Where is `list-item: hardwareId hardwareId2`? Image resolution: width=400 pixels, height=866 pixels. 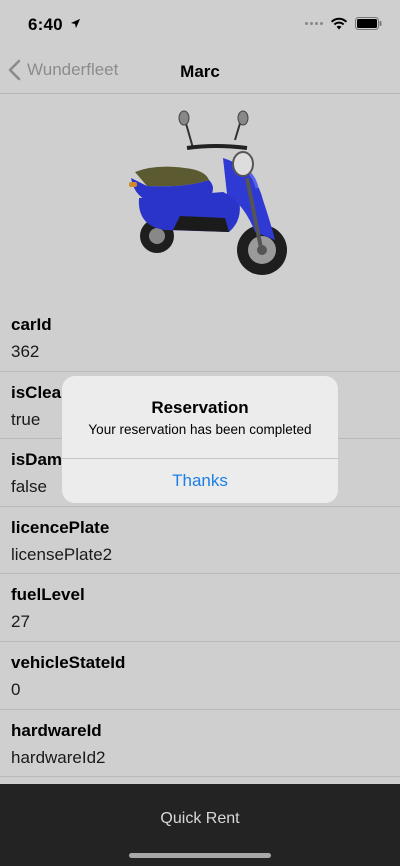 list-item: hardwareId hardwareId2 is located at coordinates (200, 744).